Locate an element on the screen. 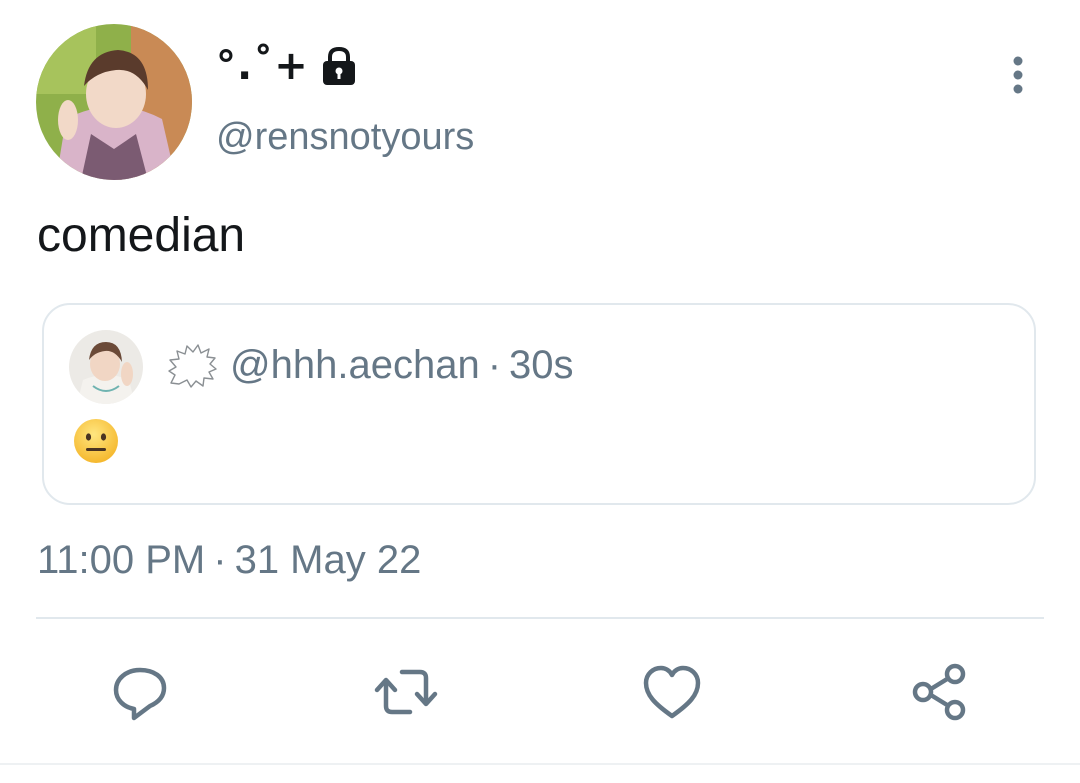 The image size is (1080, 783). more-vertical-icon is located at coordinates (1018, 75).